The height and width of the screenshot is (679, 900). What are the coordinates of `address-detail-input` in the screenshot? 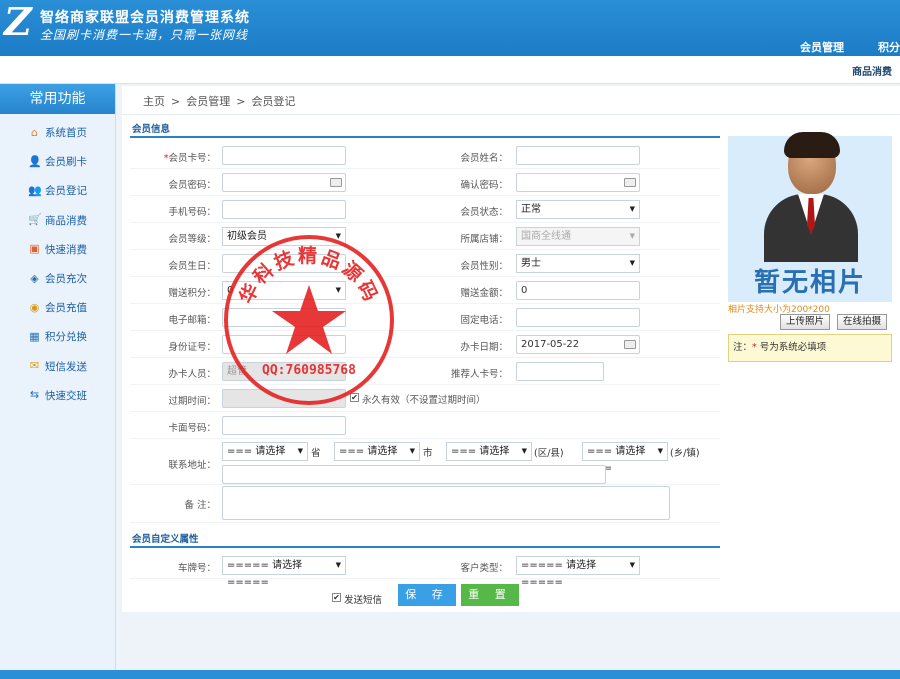 It's located at (414, 474).